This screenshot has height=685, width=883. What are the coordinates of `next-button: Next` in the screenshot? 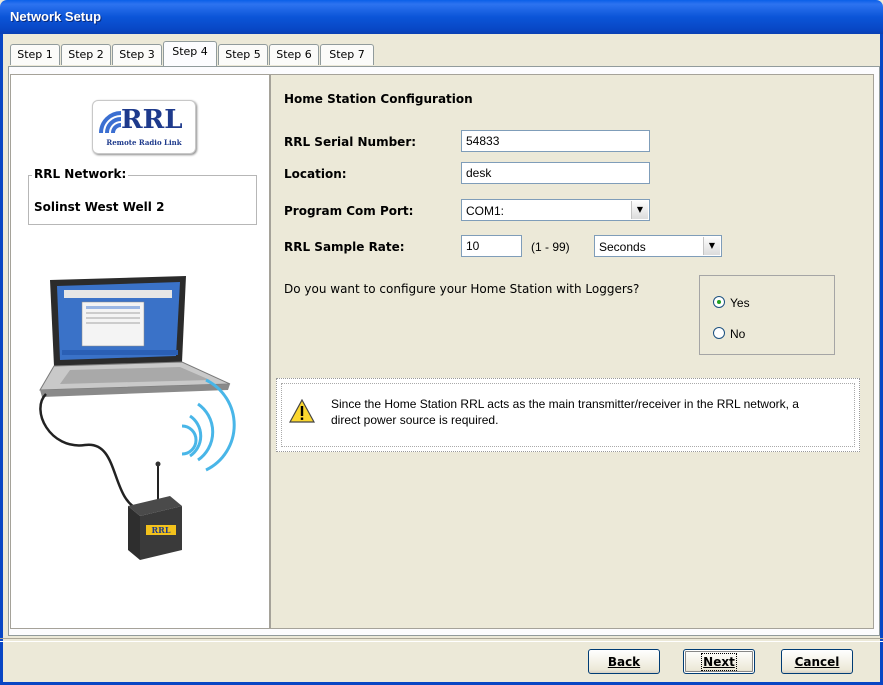 It's located at (719, 661).